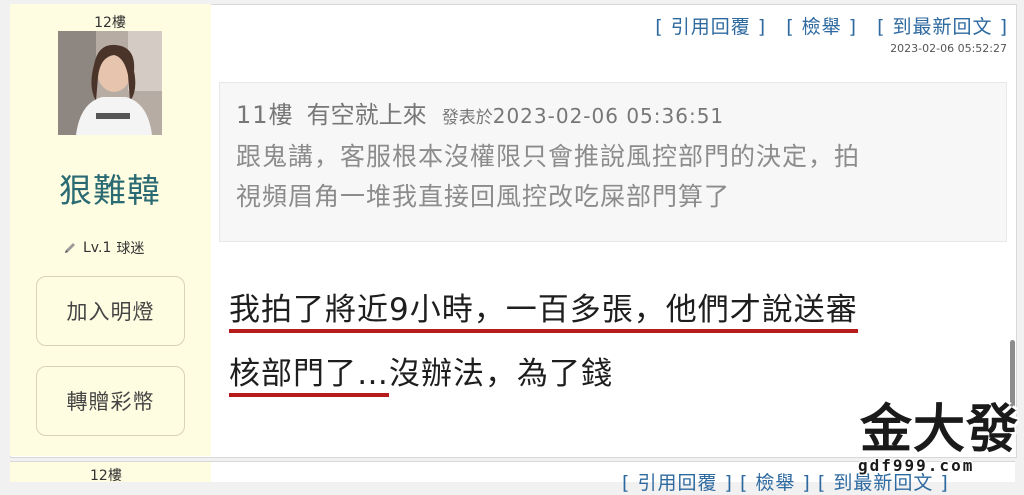  I want to click on gift-coins-button: 轉贈彩幣, so click(110, 401).